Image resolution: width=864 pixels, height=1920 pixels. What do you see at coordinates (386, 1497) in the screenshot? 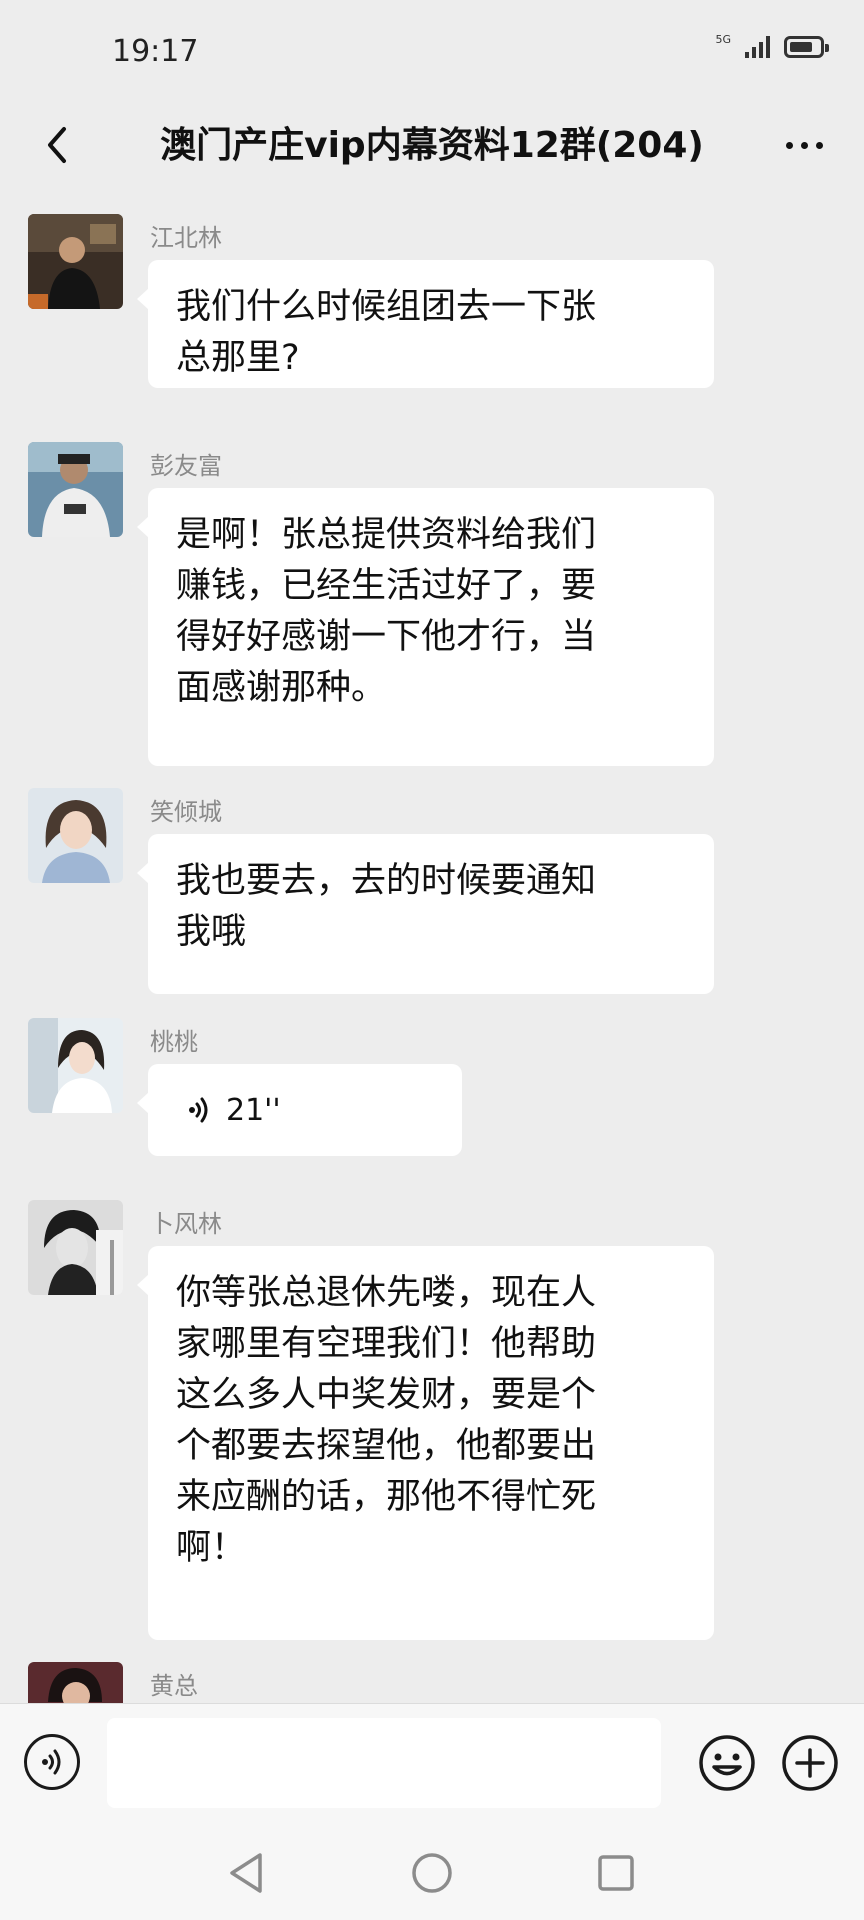
I see `message-line: 来应酬的话，那他不得忙死` at bounding box center [386, 1497].